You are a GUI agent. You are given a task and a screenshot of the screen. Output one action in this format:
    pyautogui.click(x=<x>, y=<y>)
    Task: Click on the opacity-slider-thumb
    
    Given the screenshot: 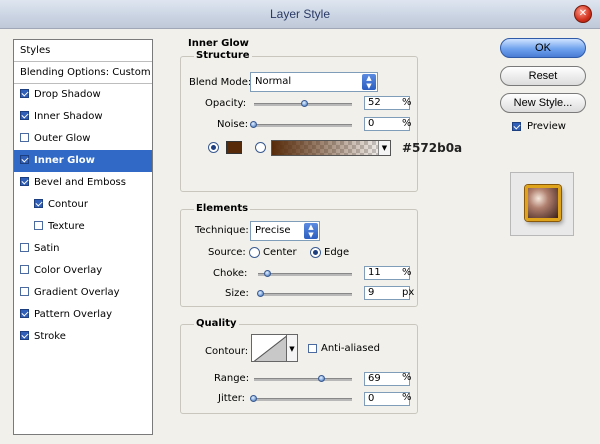 What is the action you would take?
    pyautogui.click(x=304, y=103)
    